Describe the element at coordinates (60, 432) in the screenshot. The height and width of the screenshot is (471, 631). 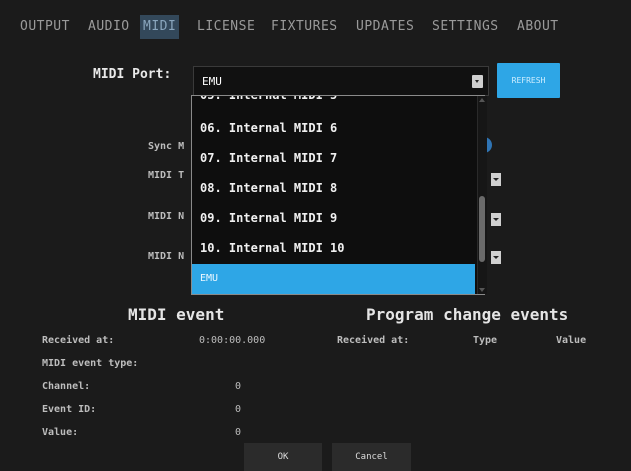
I see `value-label: Value:` at that location.